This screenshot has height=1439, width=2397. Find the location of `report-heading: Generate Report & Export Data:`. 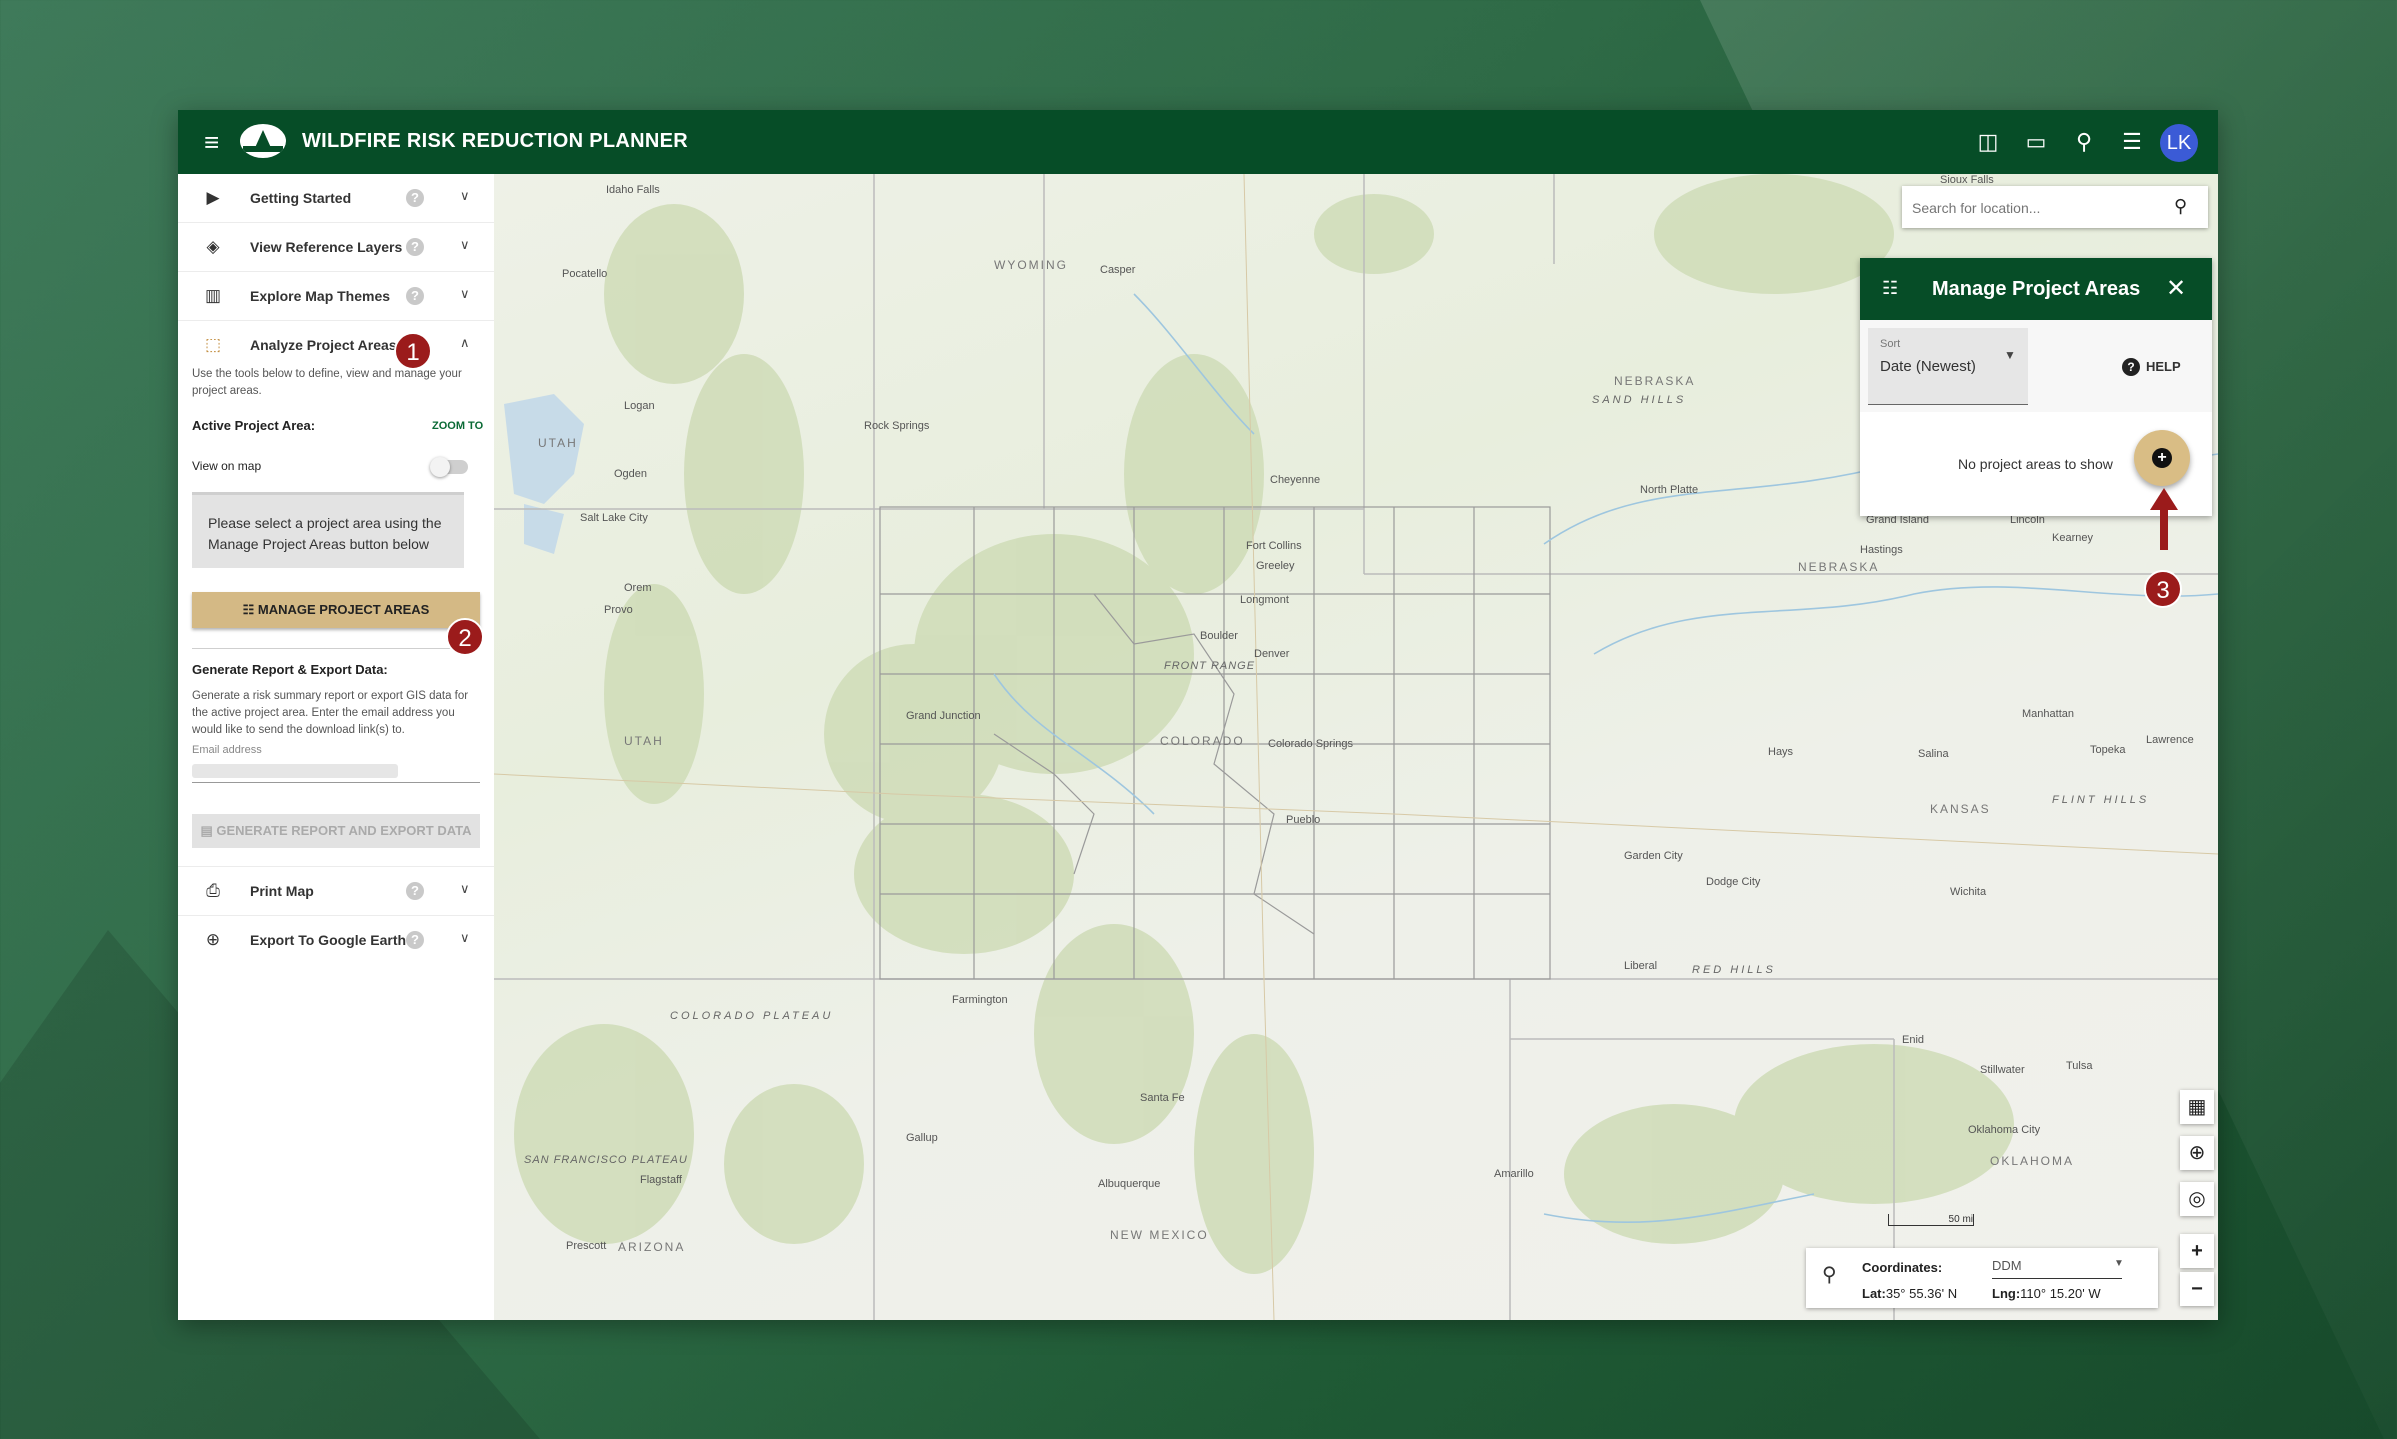

report-heading: Generate Report & Export Data: is located at coordinates (290, 669).